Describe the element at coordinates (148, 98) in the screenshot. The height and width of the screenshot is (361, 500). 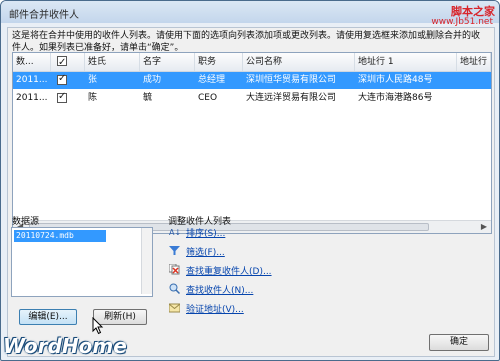
I see `cell-first-name: 毓` at that location.